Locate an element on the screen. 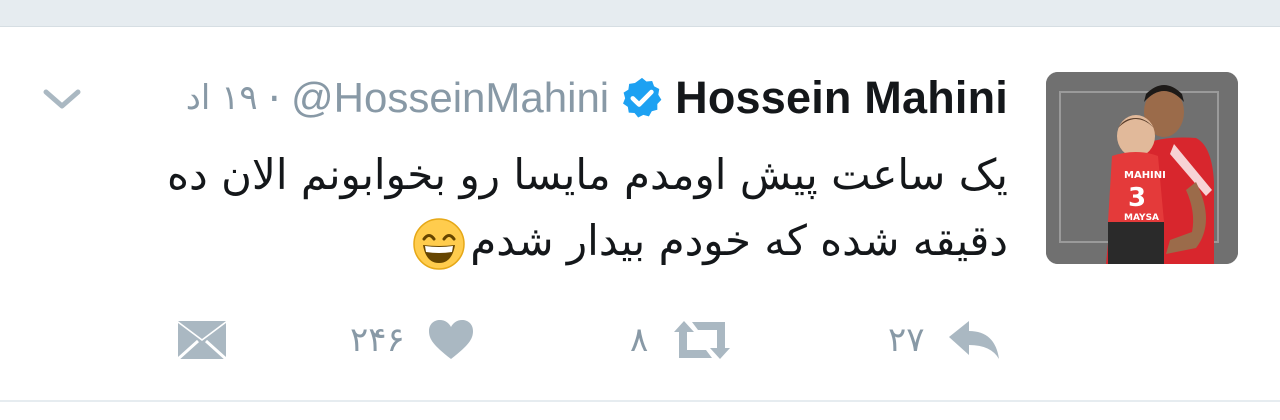 The image size is (1280, 420). retweet-button: ۸ is located at coordinates (682, 340).